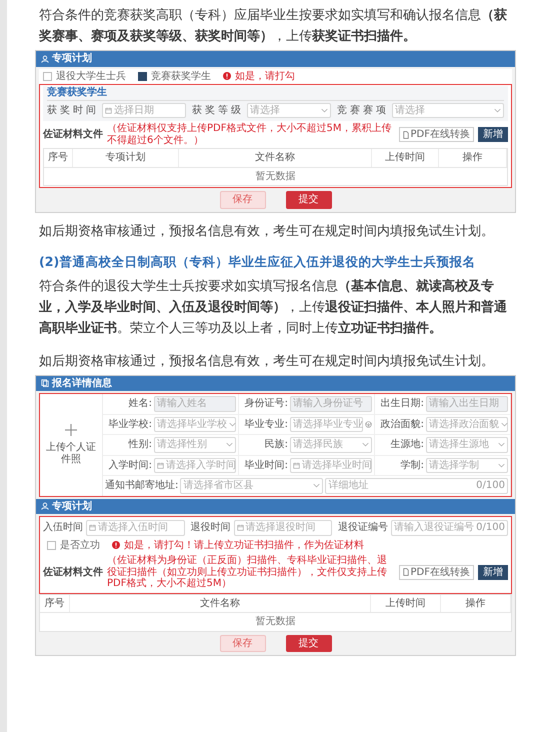  What do you see at coordinates (331, 444) in the screenshot?
I see `select-field: 请选择民族` at bounding box center [331, 444].